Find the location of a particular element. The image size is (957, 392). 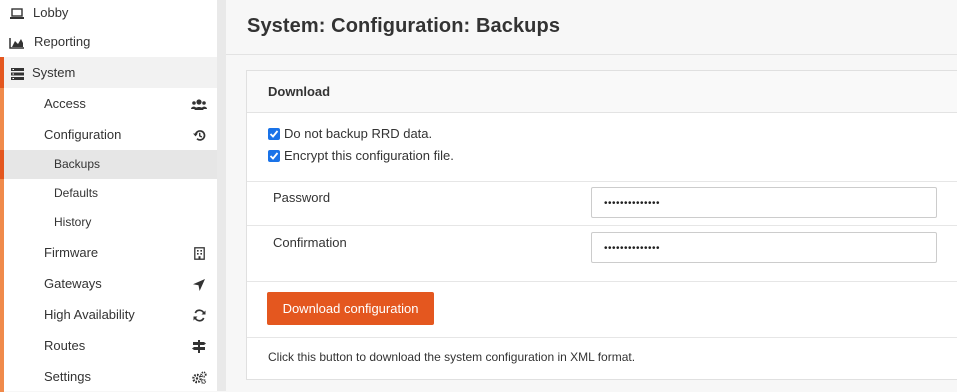

sidebar-item-label: Gateways is located at coordinates (73, 283).